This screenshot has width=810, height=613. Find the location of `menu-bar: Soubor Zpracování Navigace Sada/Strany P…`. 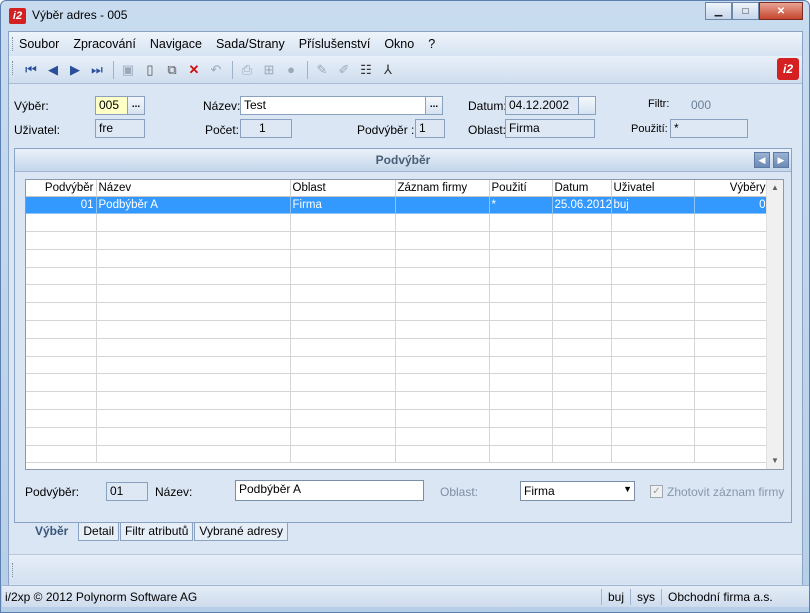

menu-bar: Soubor Zpracování Navigace Sada/Strany P… is located at coordinates (405, 44).